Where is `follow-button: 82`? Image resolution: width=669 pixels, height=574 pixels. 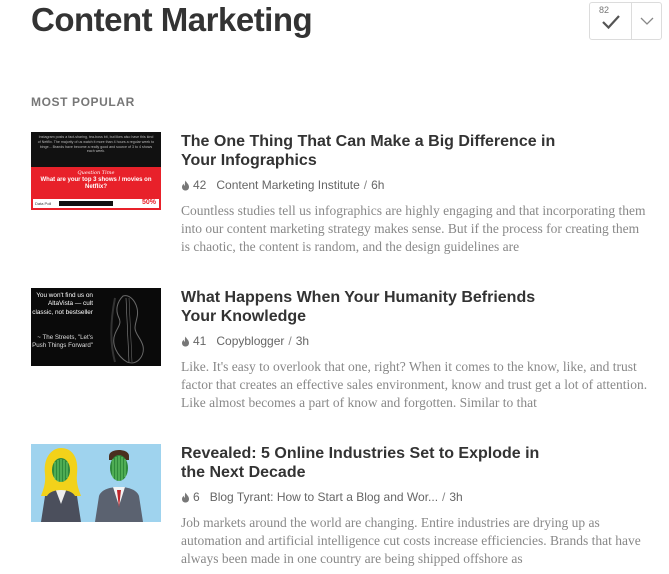
follow-button: 82 is located at coordinates (611, 21).